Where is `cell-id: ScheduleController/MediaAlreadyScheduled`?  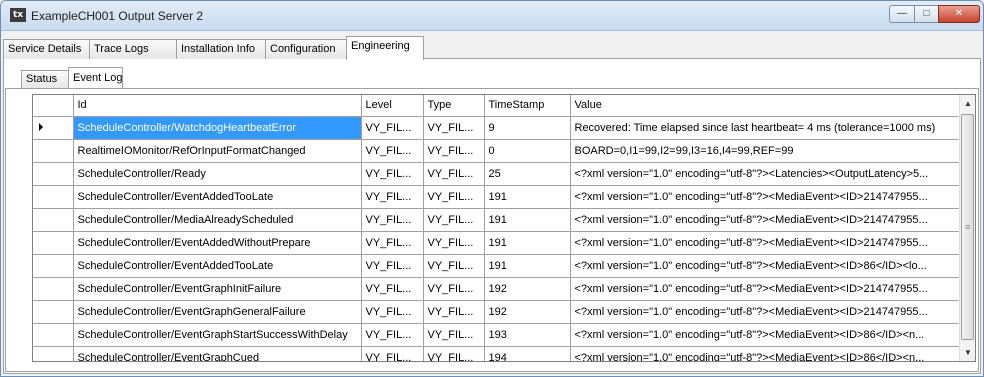
cell-id: ScheduleController/MediaAlreadyScheduled is located at coordinates (217, 220).